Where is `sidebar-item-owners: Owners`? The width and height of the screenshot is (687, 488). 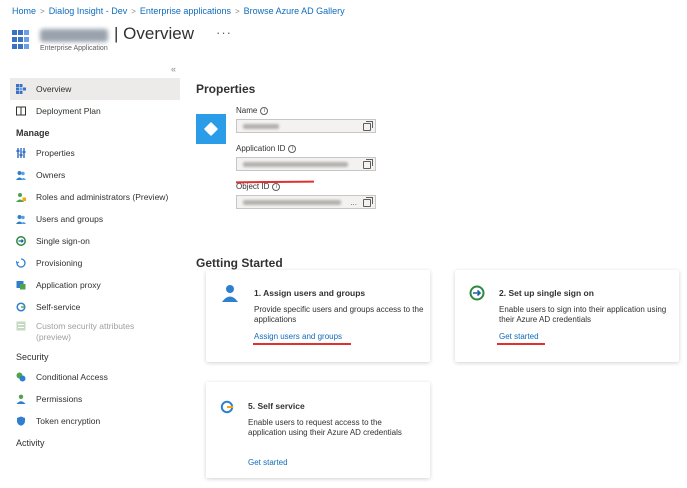
sidebar-item-owners: Owners is located at coordinates (95, 175).